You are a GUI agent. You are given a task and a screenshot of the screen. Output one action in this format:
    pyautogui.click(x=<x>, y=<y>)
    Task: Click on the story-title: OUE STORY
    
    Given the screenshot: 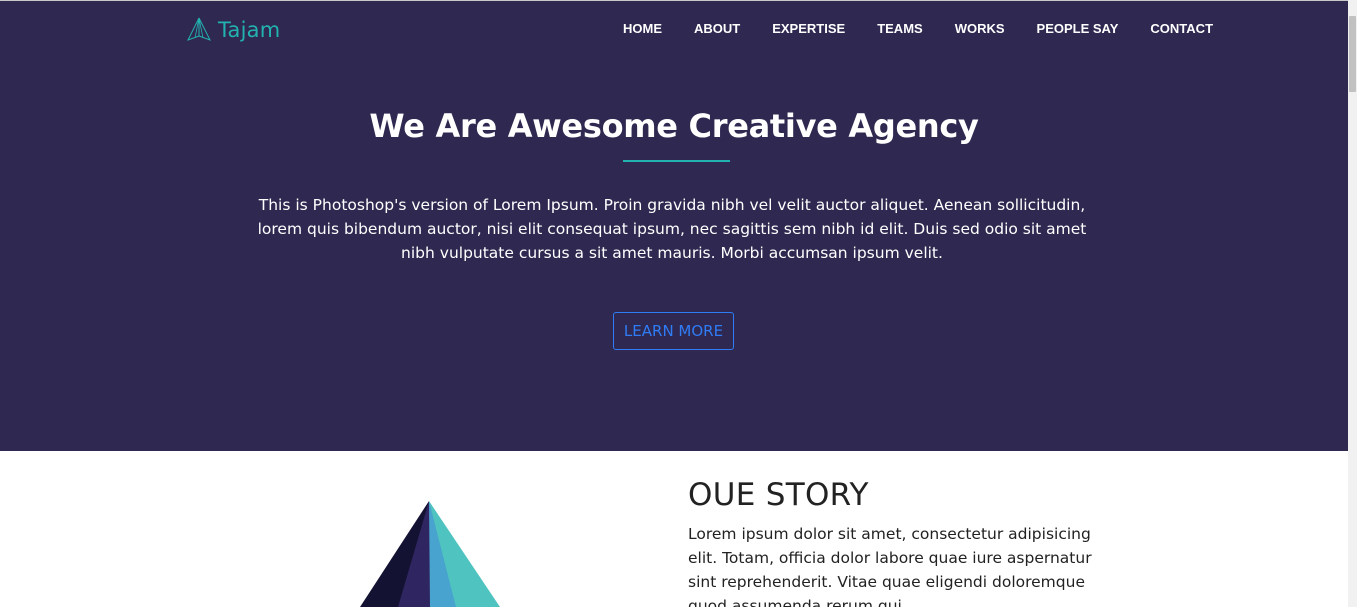 What is the action you would take?
    pyautogui.click(x=778, y=495)
    